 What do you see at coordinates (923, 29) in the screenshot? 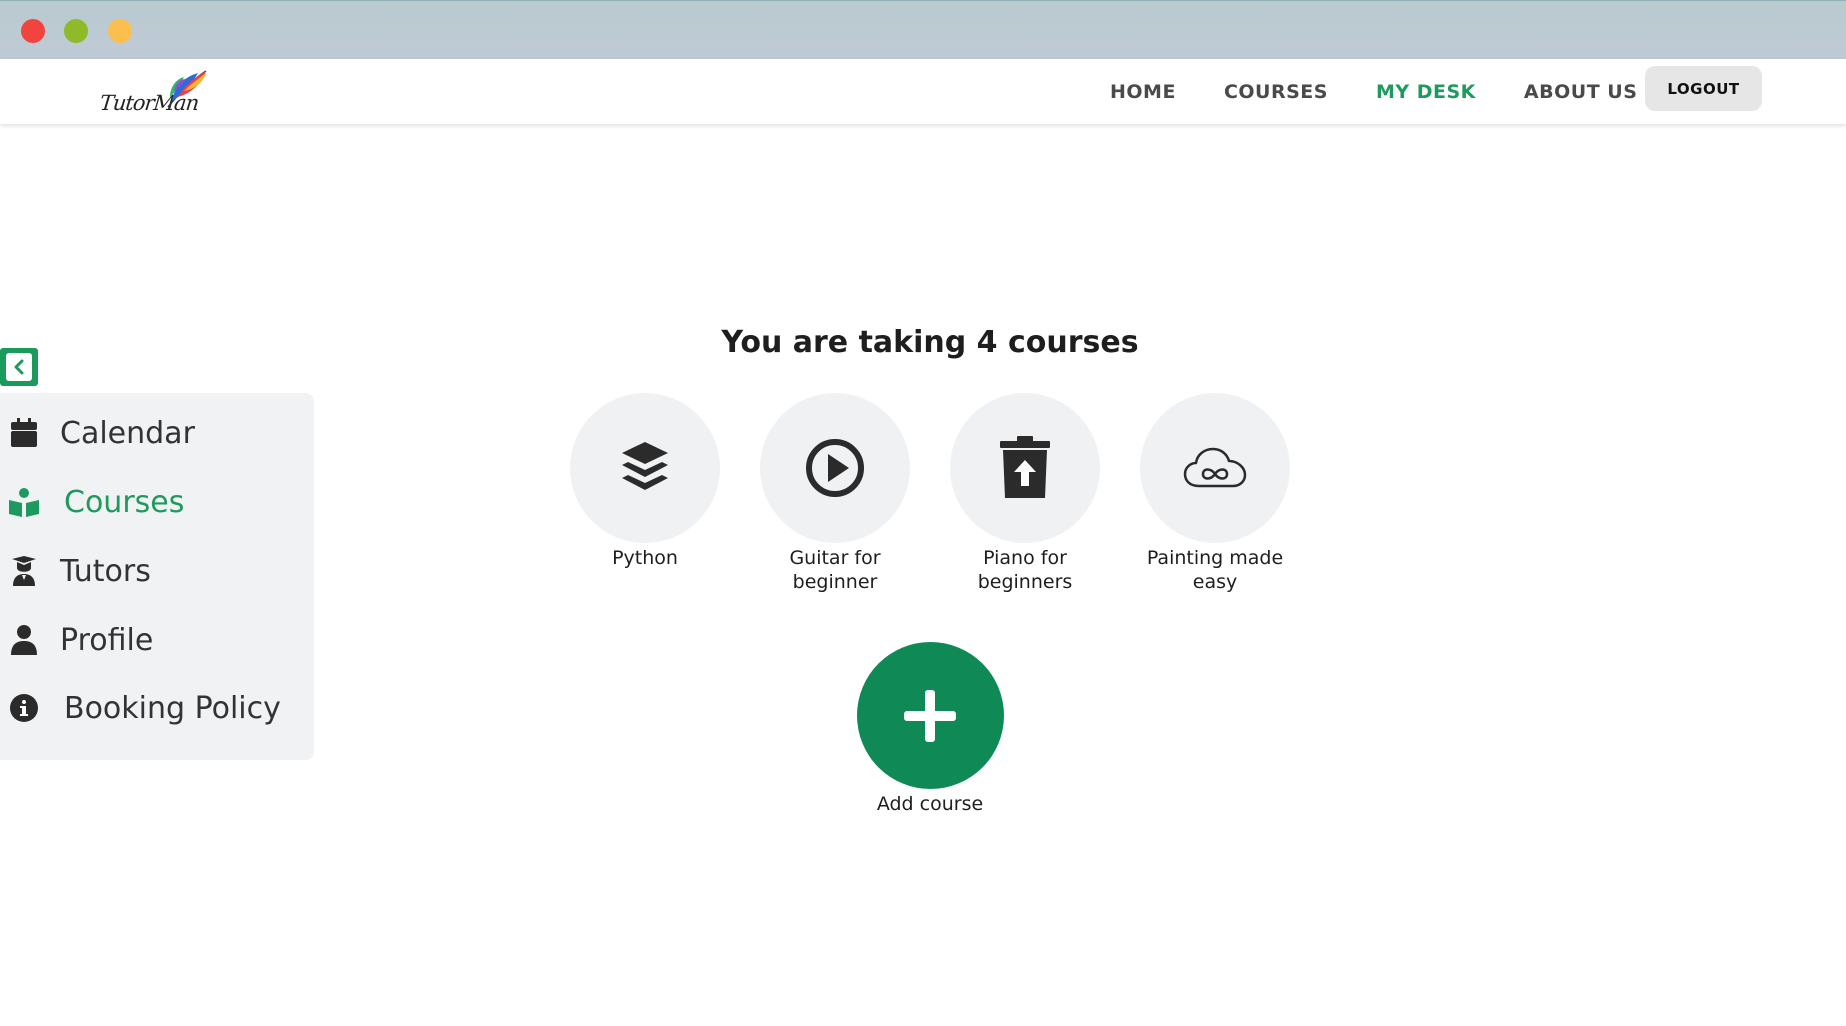
I see `window-titlebar` at bounding box center [923, 29].